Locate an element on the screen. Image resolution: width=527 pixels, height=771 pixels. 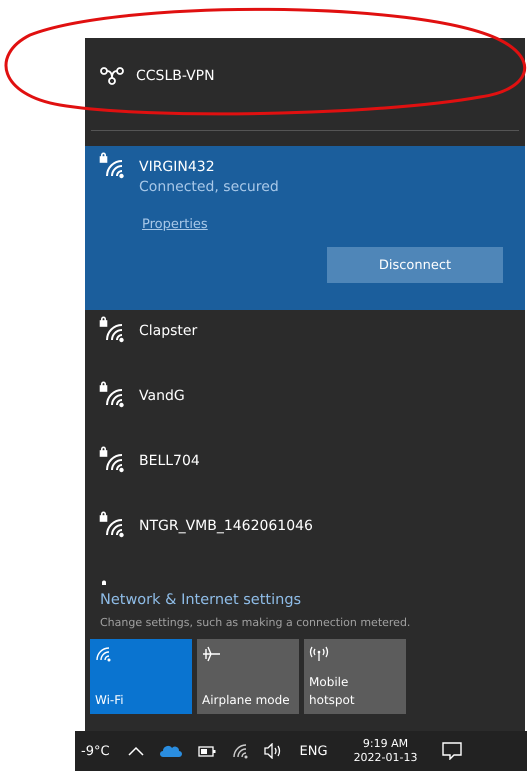
network-name: NTGR_VMB_1462061046 is located at coordinates (226, 526).